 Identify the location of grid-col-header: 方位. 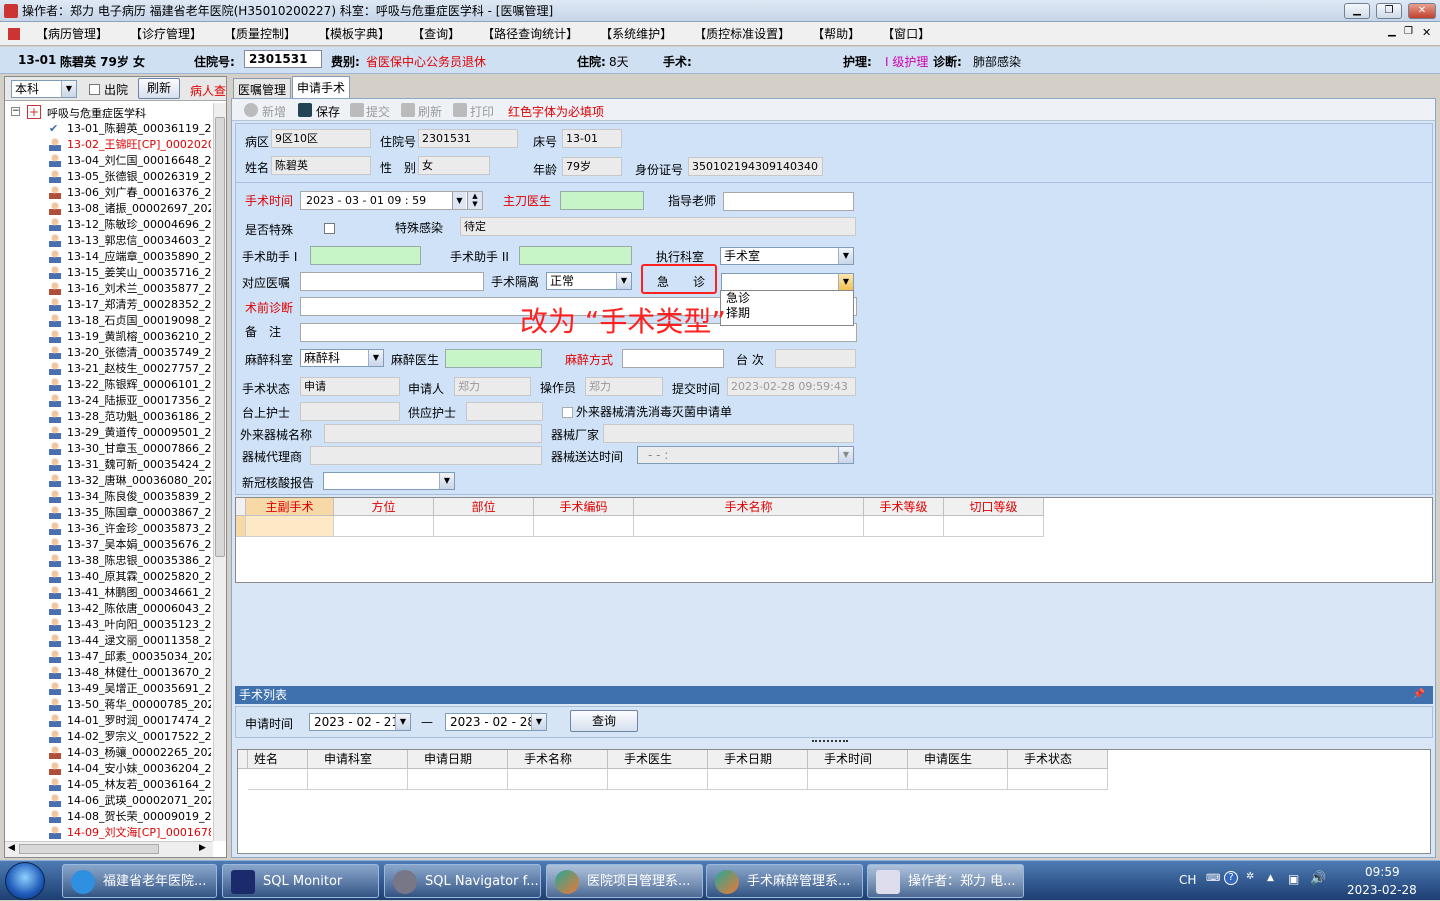
(384, 507).